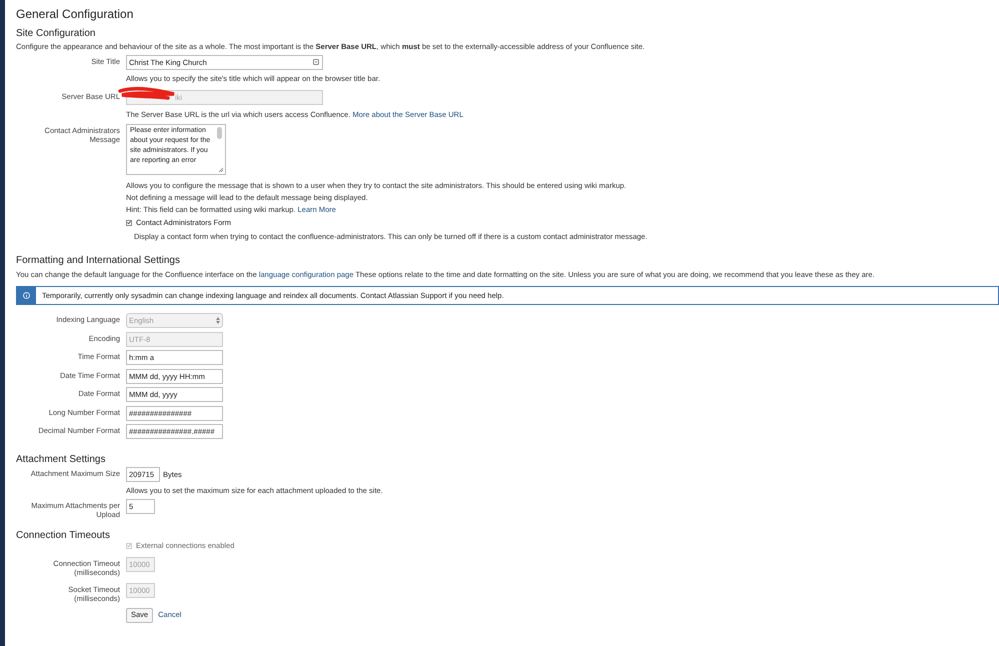 This screenshot has width=999, height=646. What do you see at coordinates (26, 296) in the screenshot?
I see `info-icon` at bounding box center [26, 296].